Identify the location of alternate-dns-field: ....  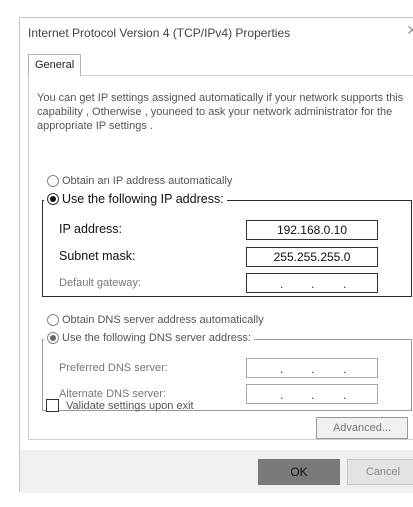
(312, 394).